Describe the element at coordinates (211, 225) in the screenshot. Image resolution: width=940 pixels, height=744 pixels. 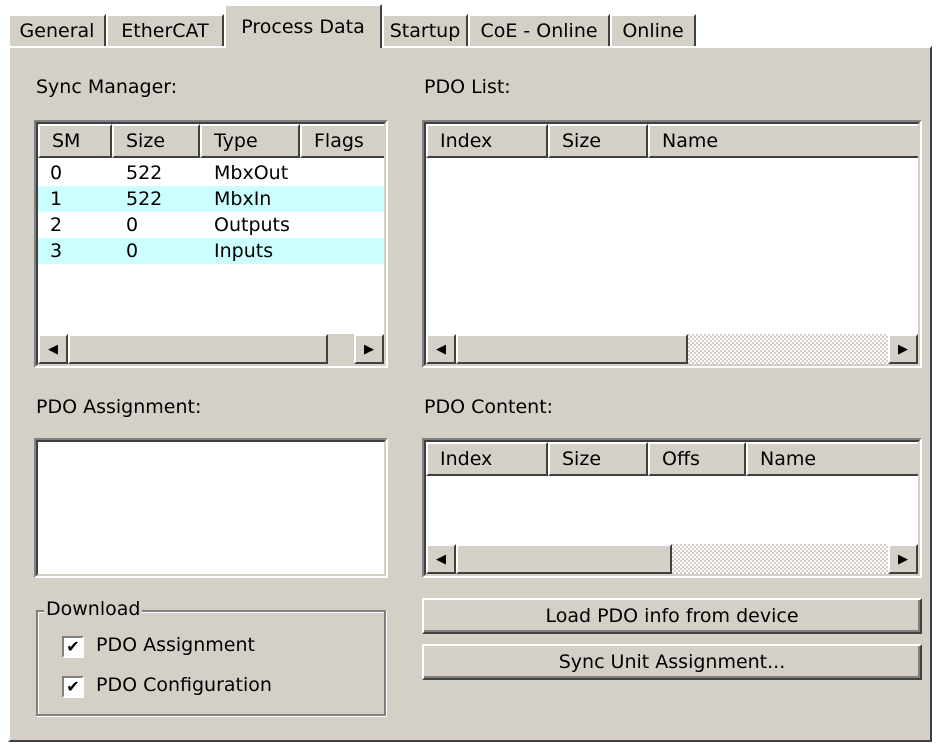
I see `table-row: 2 0 Outputs` at that location.